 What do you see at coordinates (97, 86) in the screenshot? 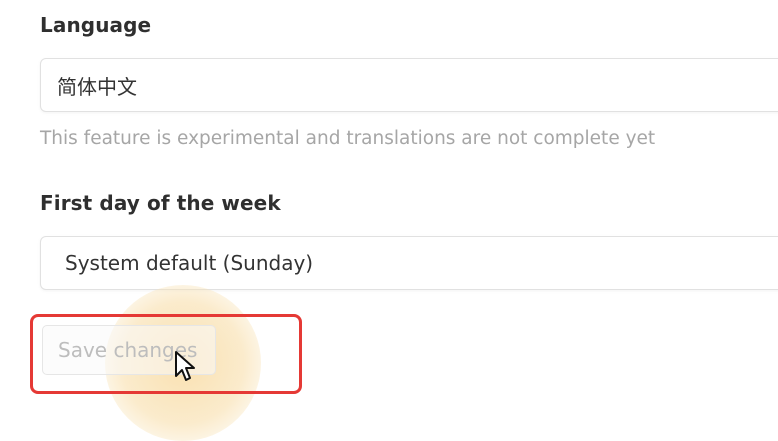
I see `language-selected-value: 简体中文` at bounding box center [97, 86].